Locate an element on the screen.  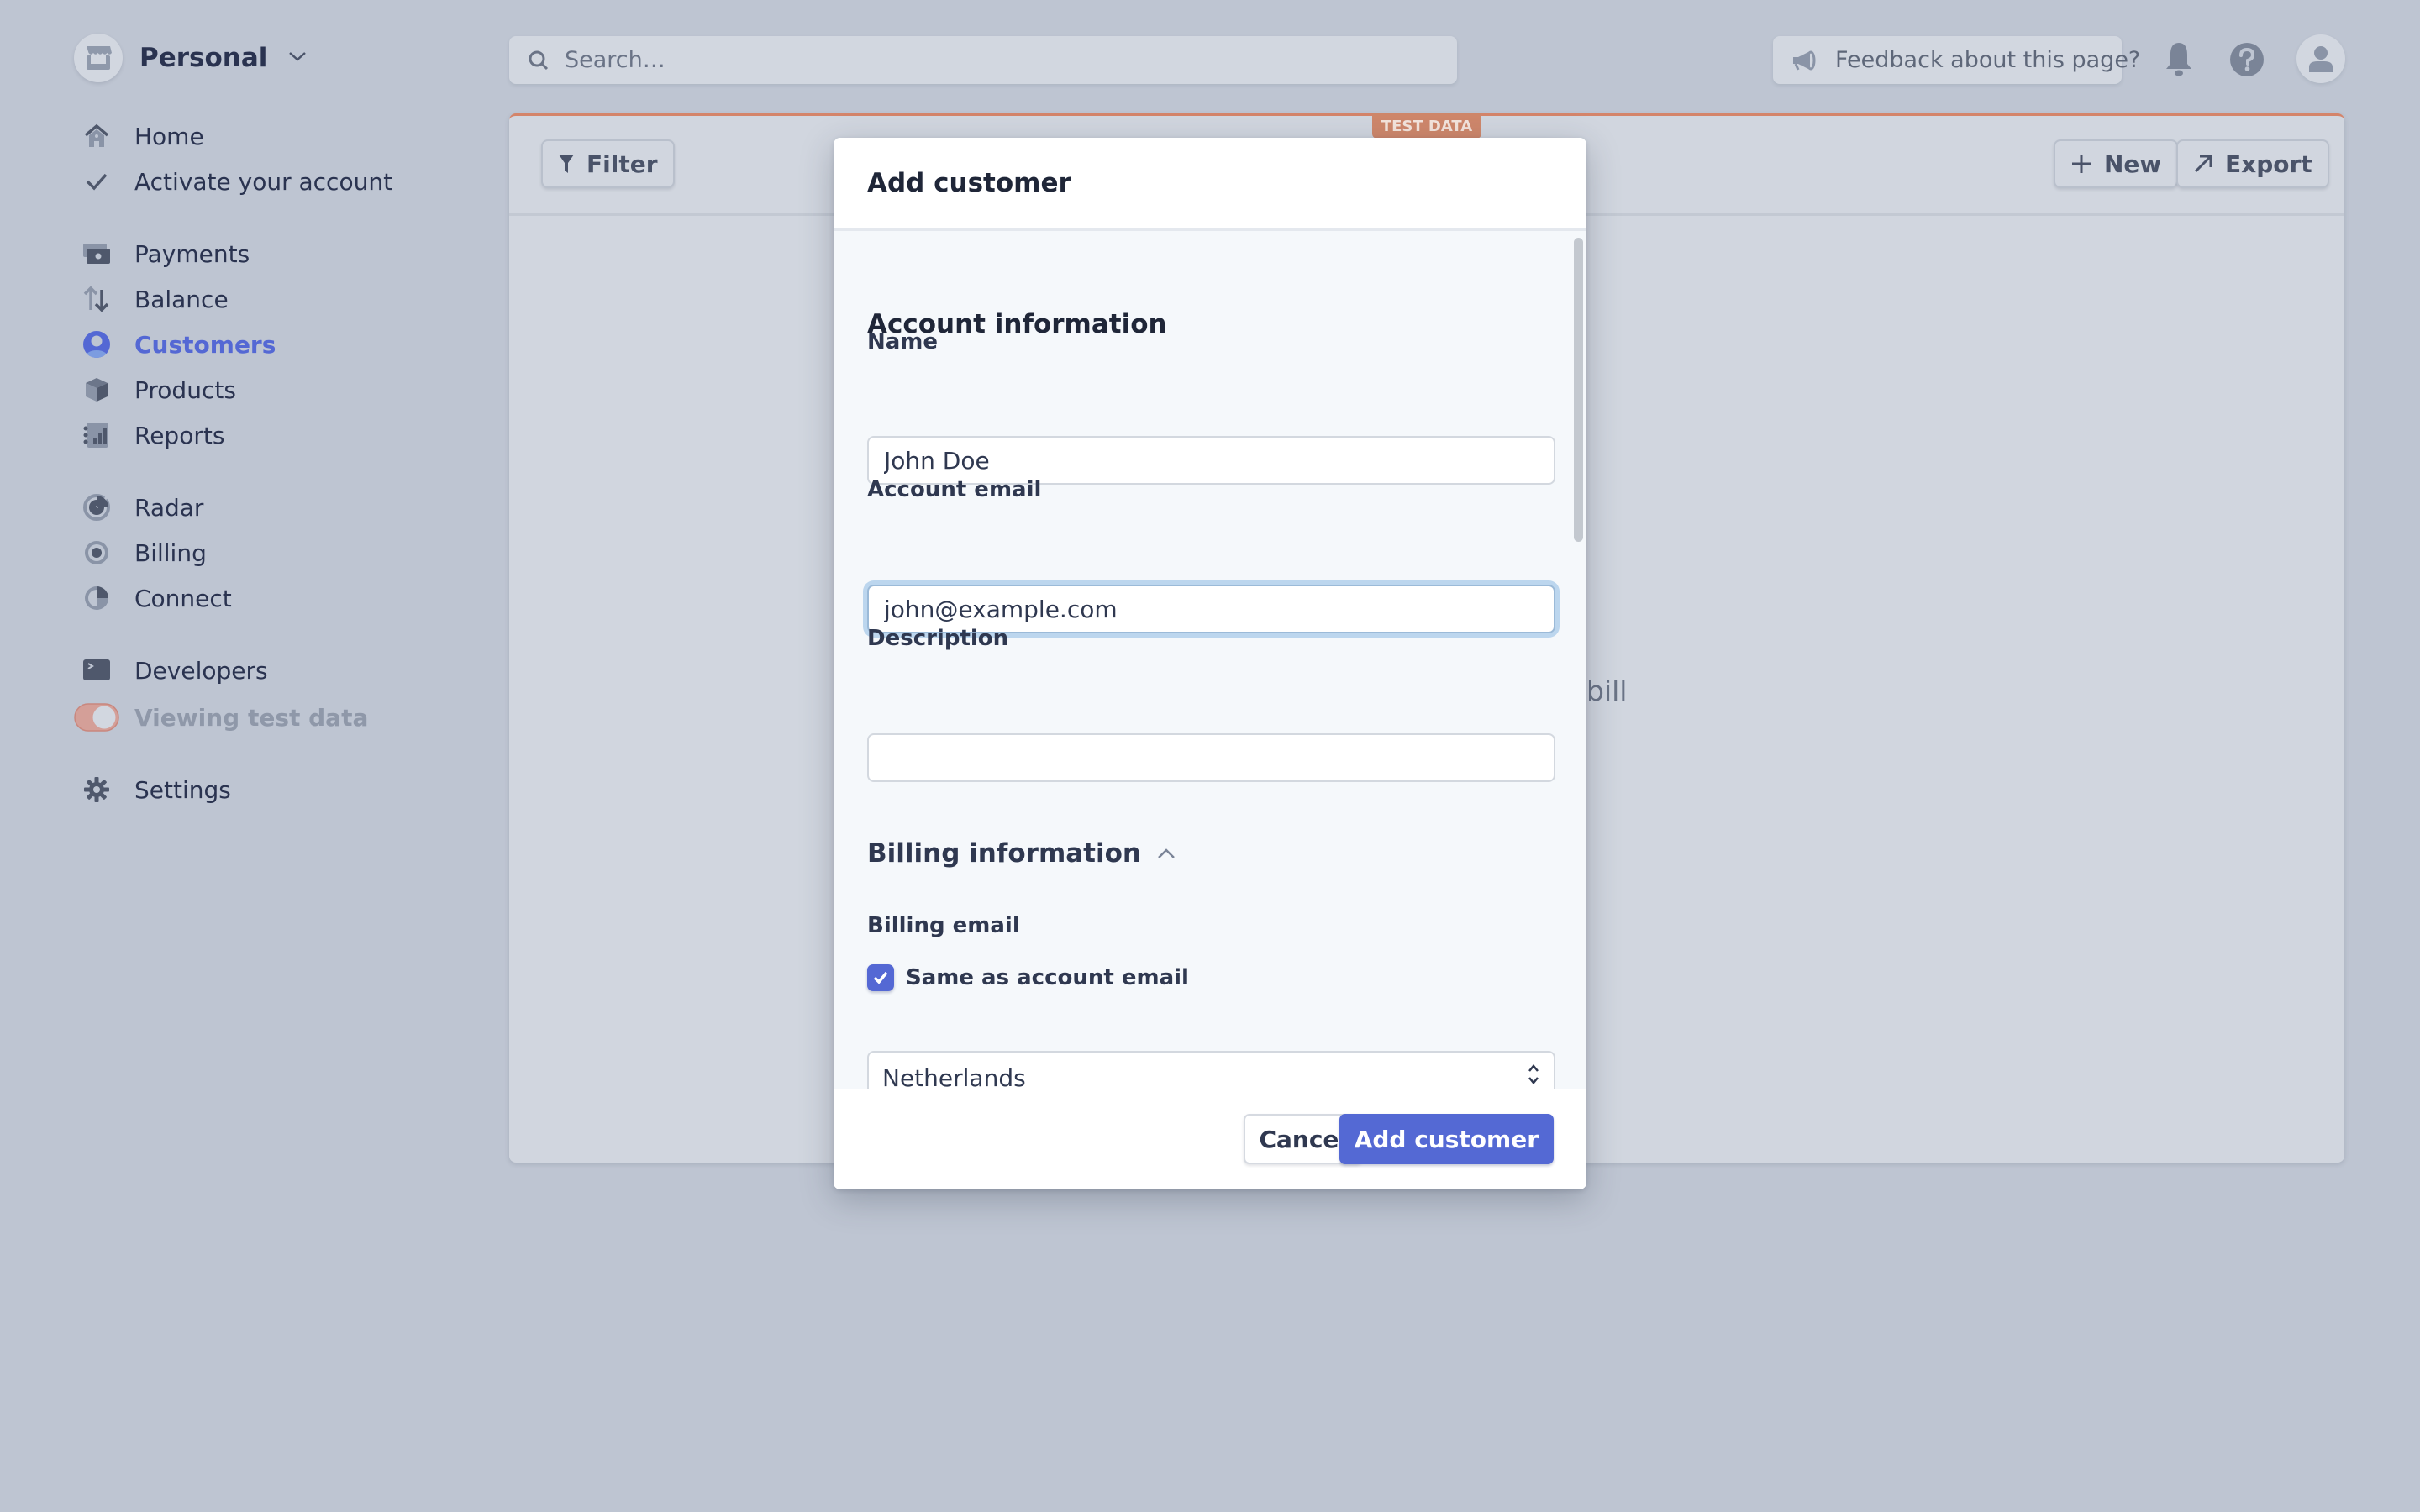
search-input is located at coordinates (990, 60).